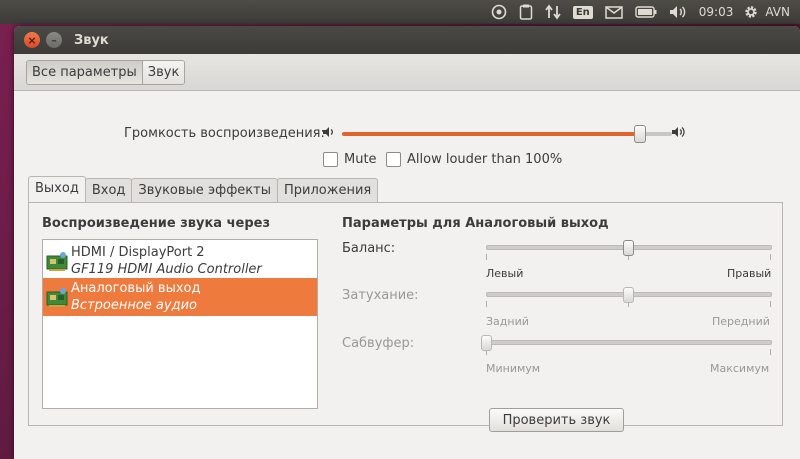  I want to click on tab-input: Вход, so click(108, 190).